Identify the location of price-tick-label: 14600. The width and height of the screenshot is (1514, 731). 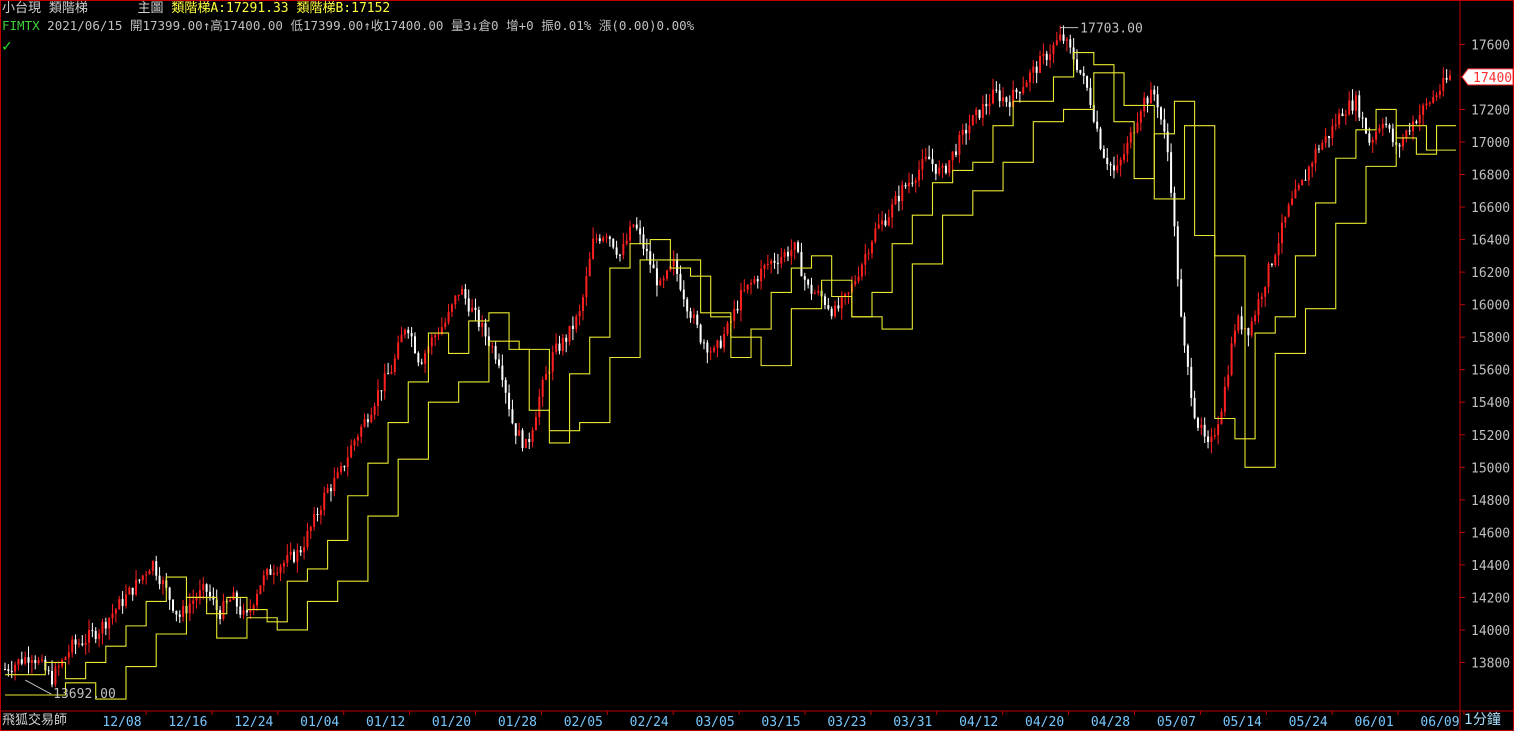
(1490, 533).